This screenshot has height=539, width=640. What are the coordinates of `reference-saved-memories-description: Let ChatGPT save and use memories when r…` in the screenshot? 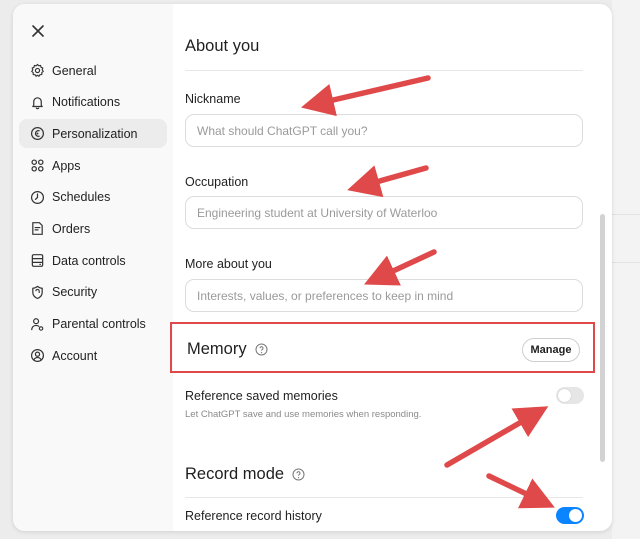 It's located at (303, 414).